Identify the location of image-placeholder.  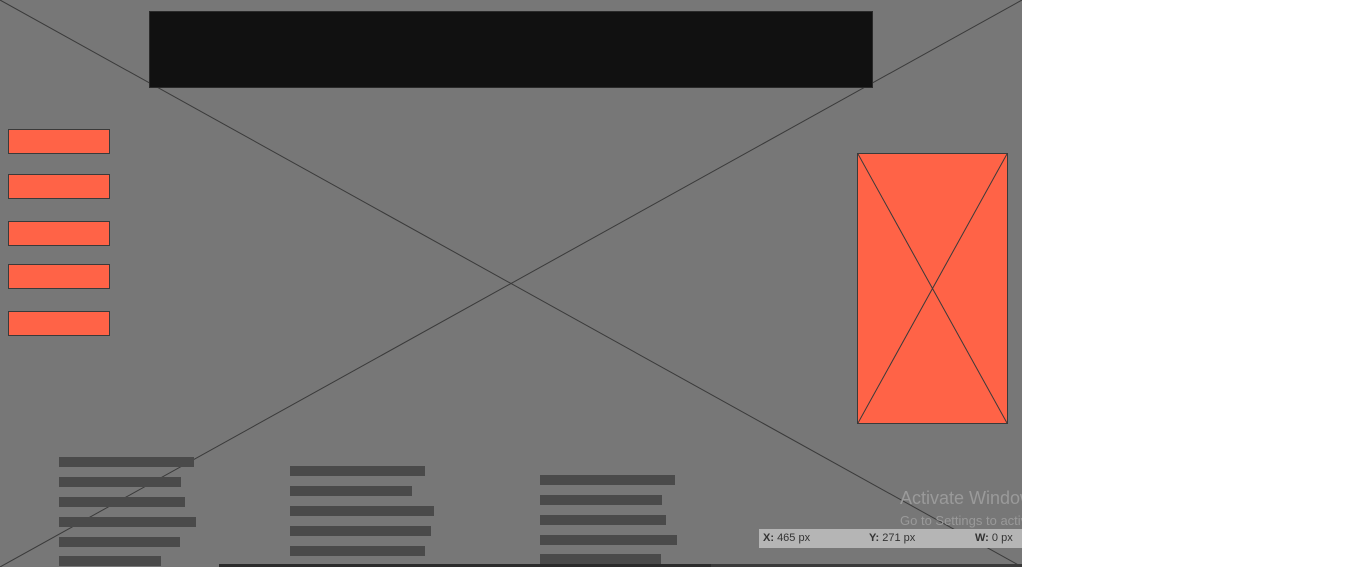
(932, 288).